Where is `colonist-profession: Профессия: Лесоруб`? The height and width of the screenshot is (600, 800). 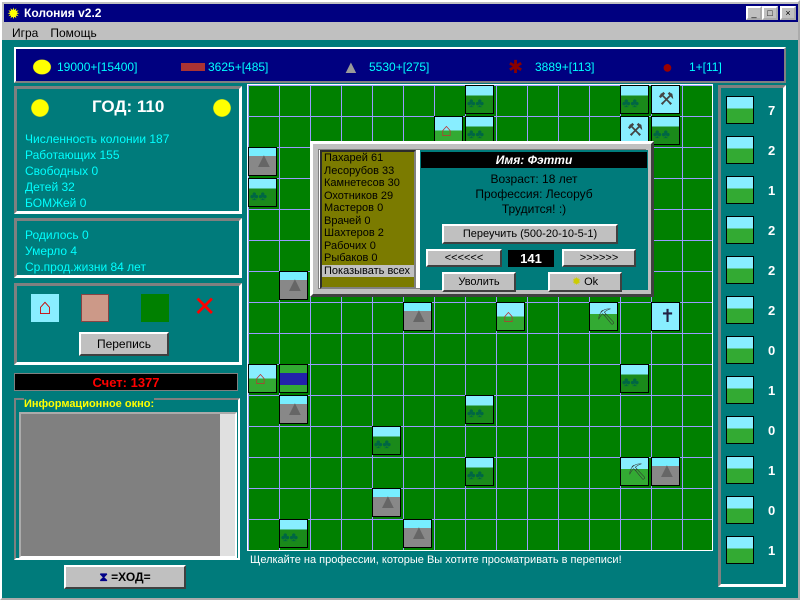
colonist-profession: Профессия: Лесоруб is located at coordinates (534, 194).